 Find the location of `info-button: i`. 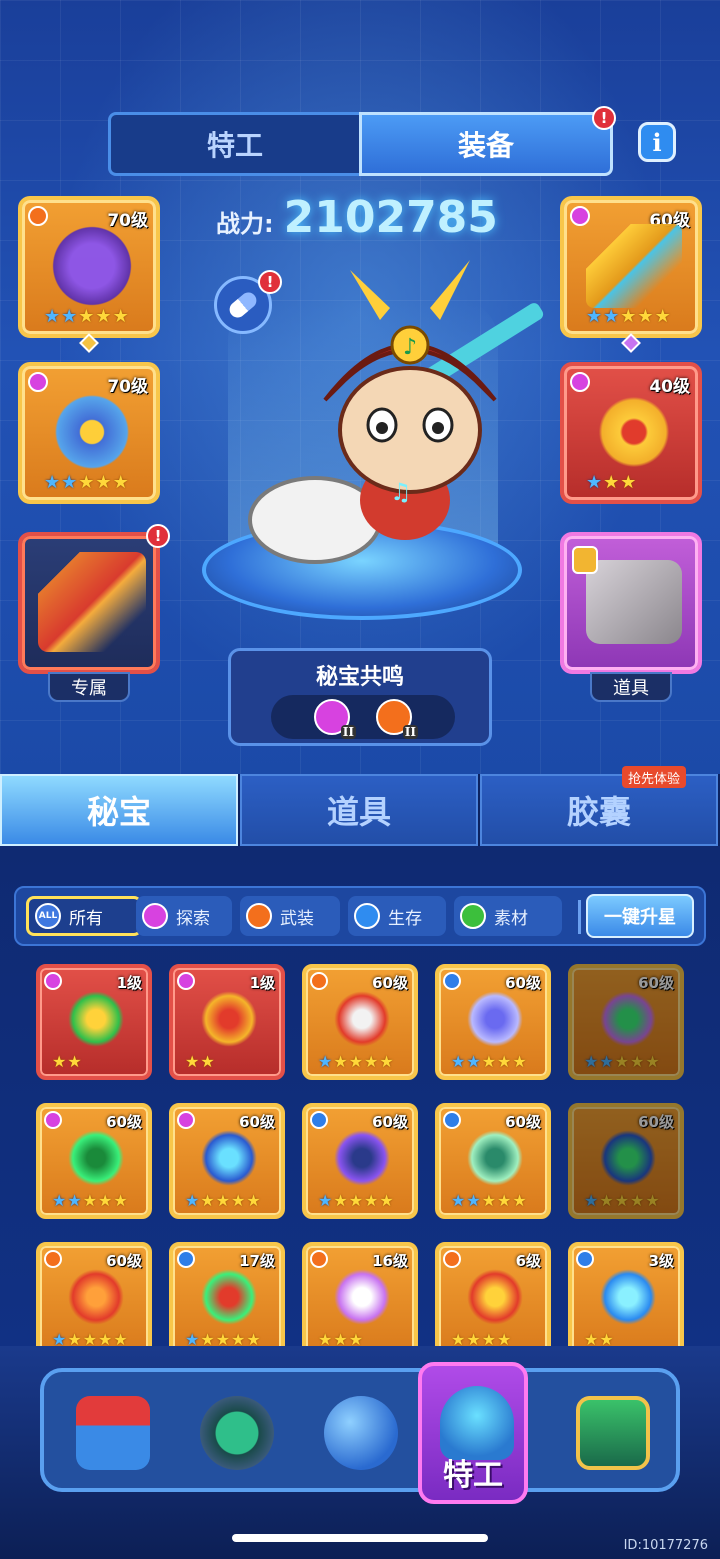

info-button: i is located at coordinates (657, 142).